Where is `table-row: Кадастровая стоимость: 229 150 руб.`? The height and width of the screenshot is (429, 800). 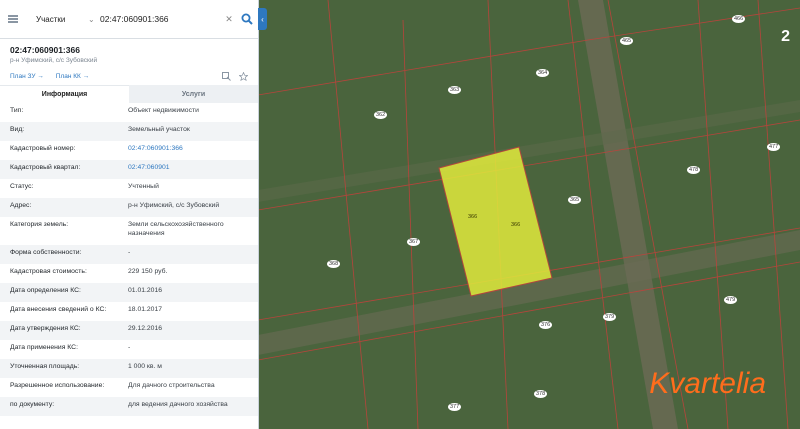
table-row: Кадастровая стоимость: 229 150 руб. is located at coordinates (129, 273).